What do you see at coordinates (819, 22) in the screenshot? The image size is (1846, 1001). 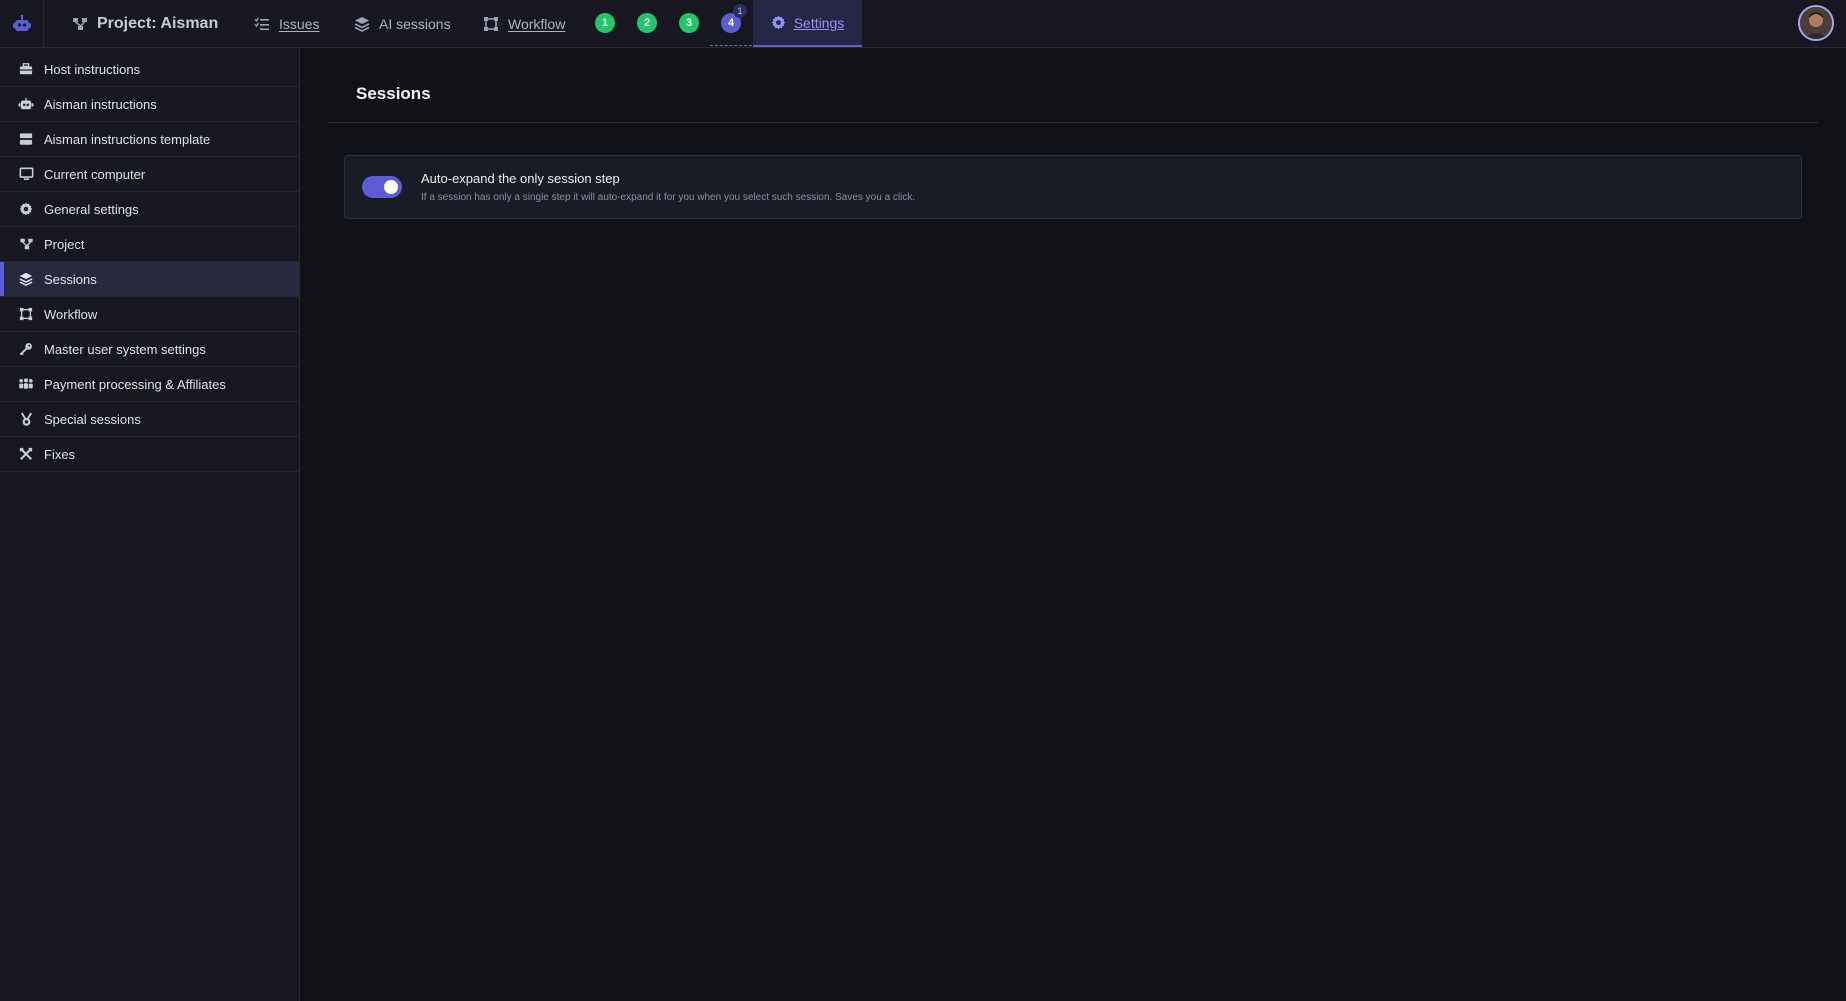 I see `tab-settings-label: Settings` at bounding box center [819, 22].